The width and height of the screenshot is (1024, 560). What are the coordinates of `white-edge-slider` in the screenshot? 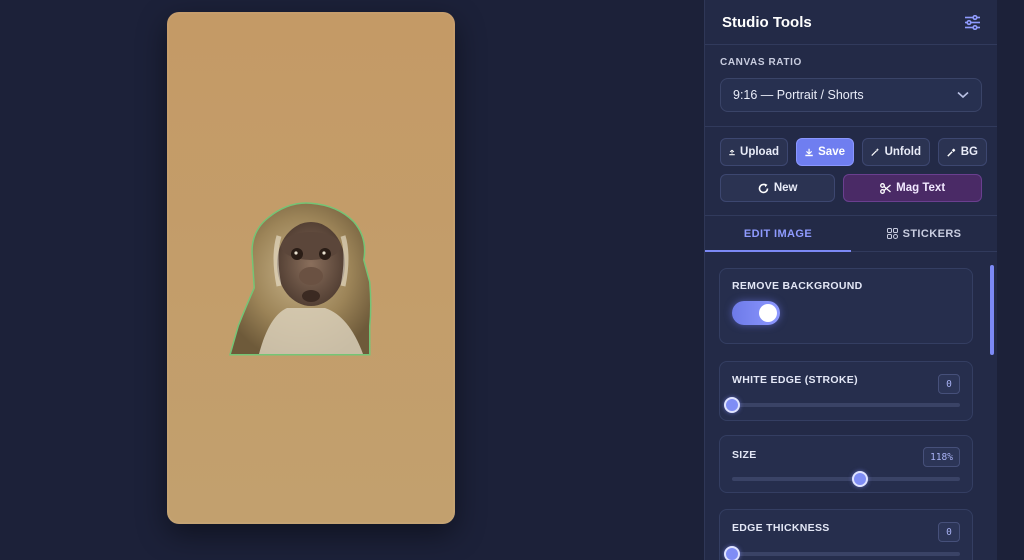 It's located at (842, 405).